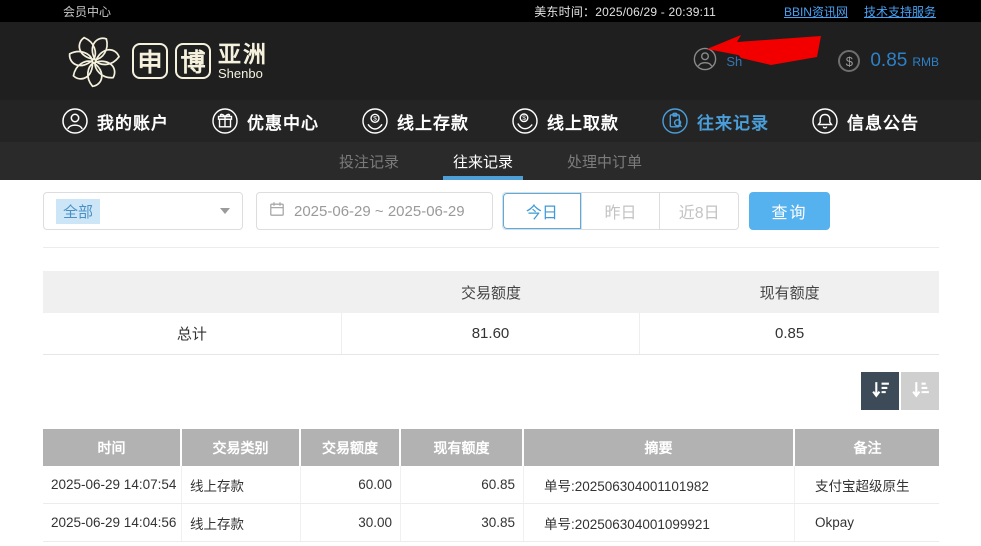  I want to click on records-icon, so click(675, 121).